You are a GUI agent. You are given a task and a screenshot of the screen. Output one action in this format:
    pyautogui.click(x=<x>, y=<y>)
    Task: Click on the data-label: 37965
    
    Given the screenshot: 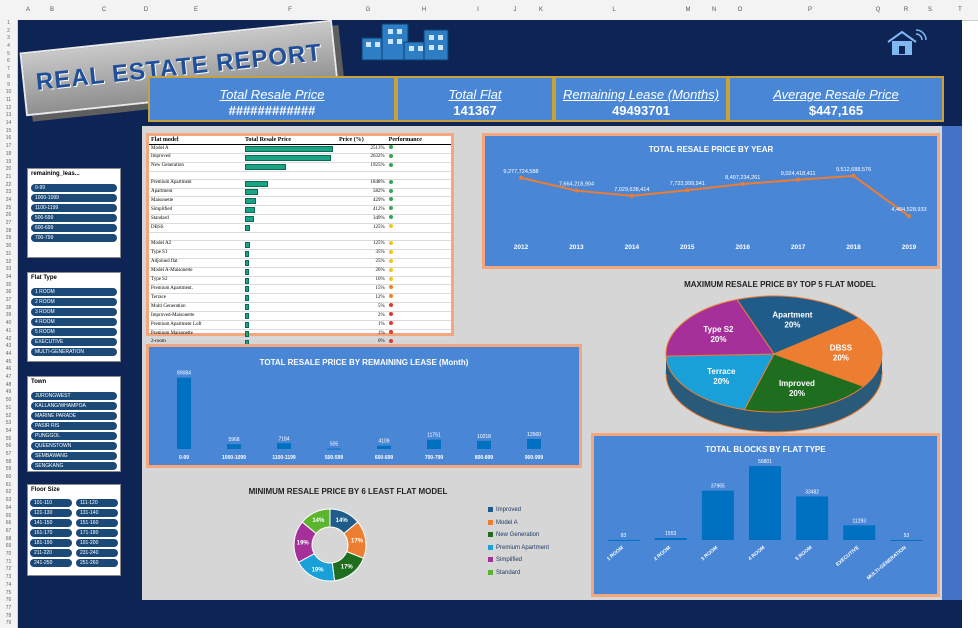 What is the action you would take?
    pyautogui.click(x=718, y=487)
    